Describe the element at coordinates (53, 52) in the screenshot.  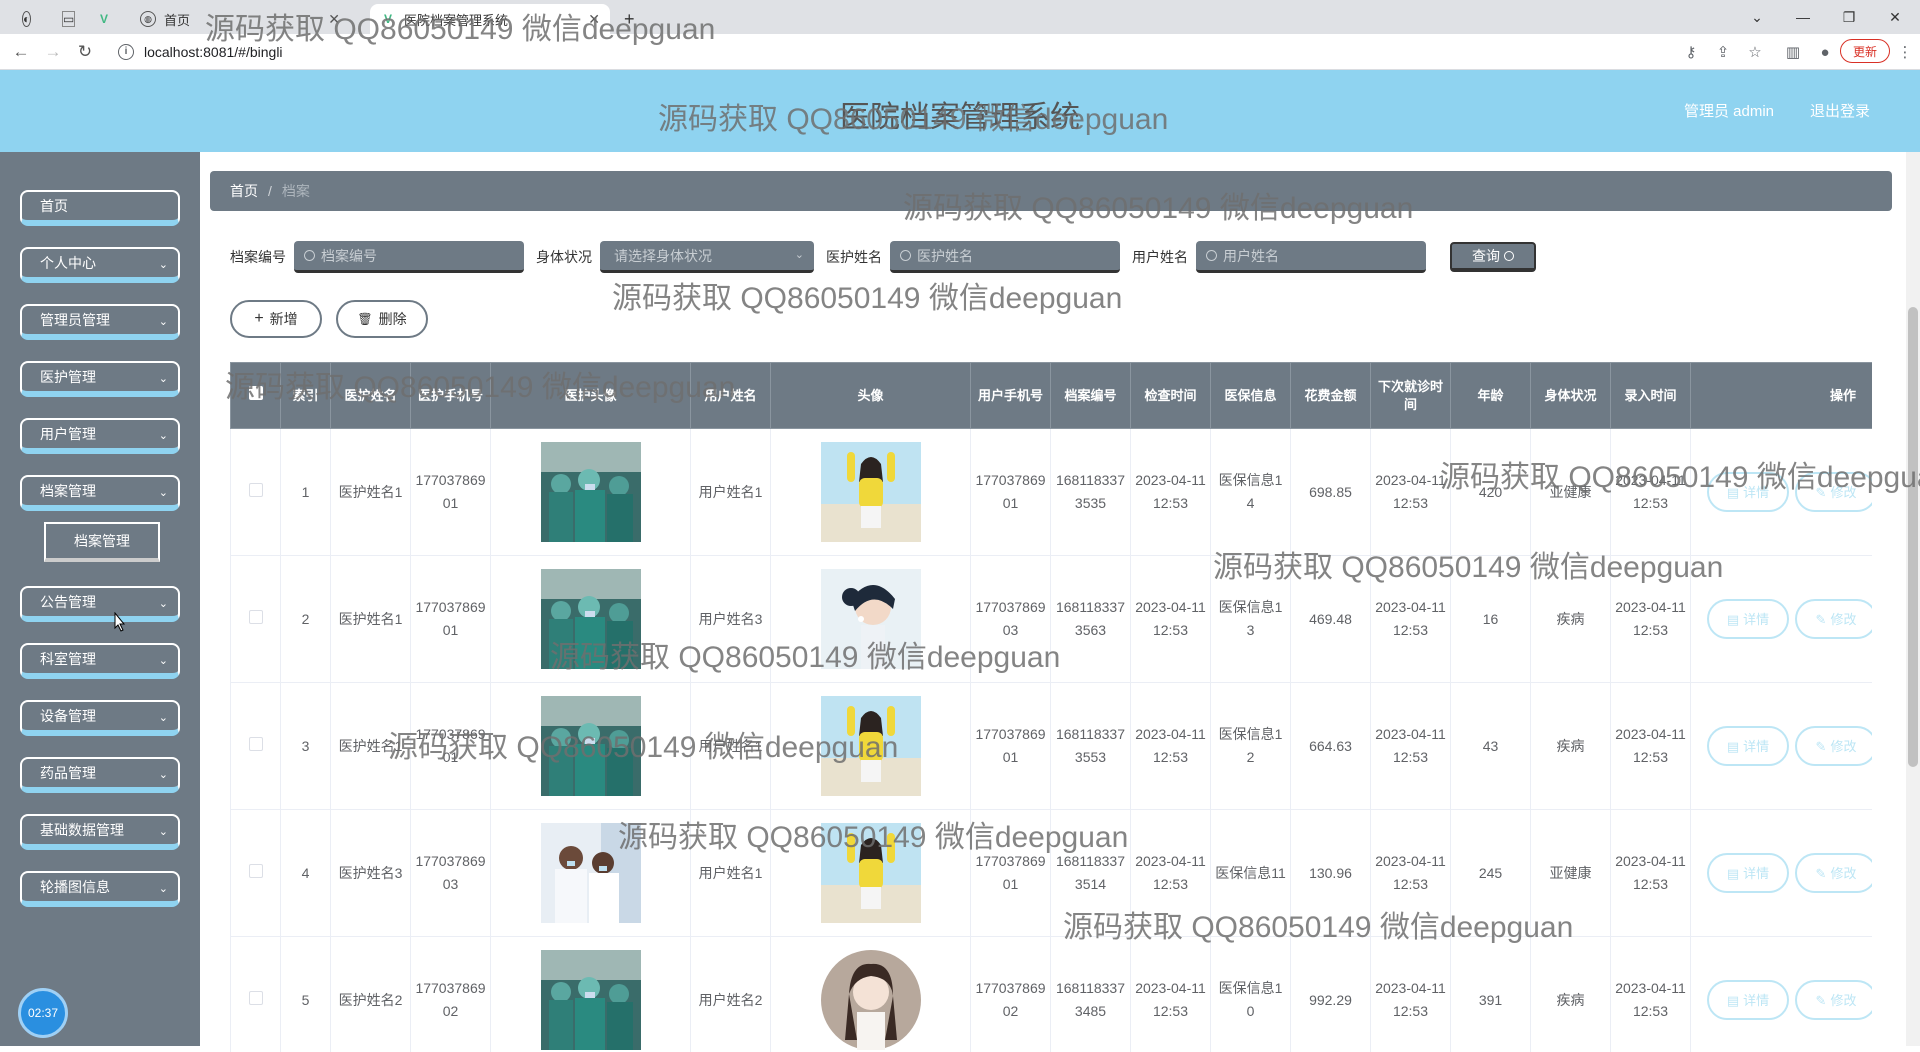
I see `forward-icon: →` at that location.